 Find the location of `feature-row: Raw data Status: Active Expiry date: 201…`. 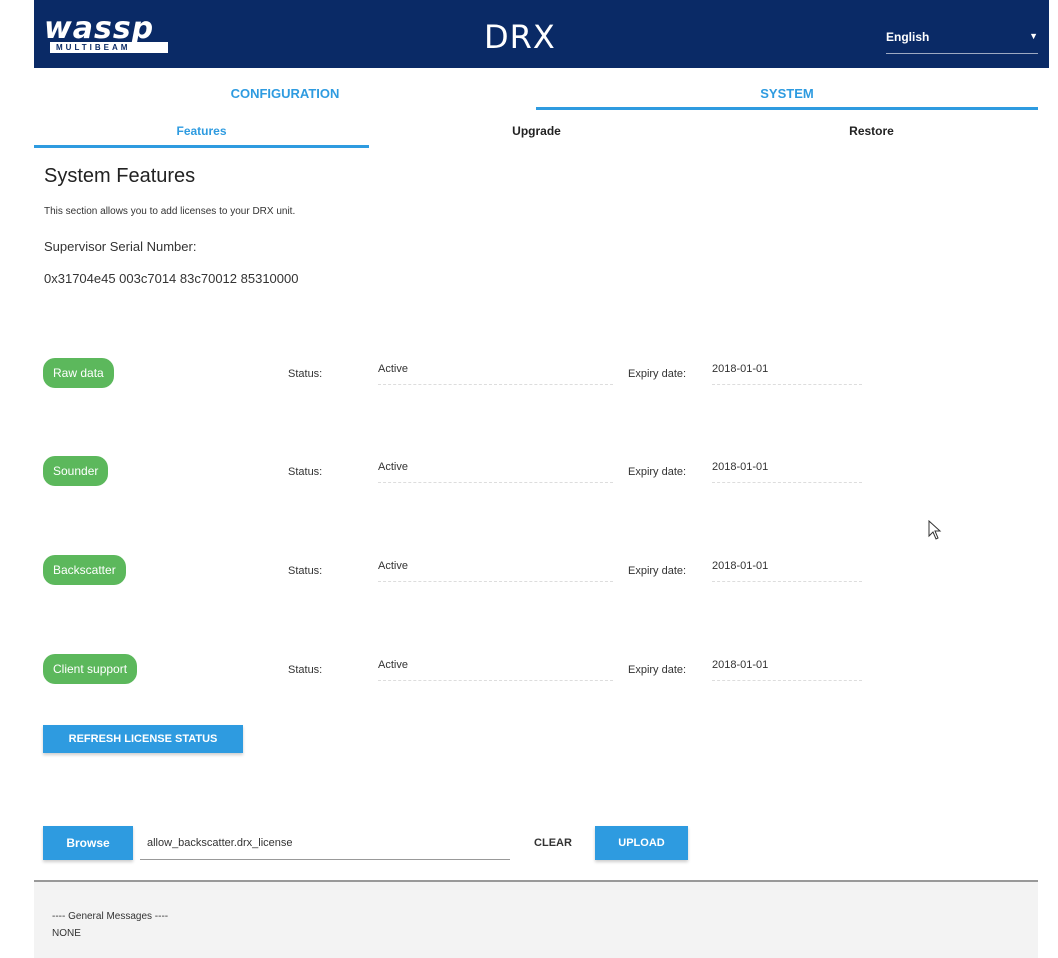

feature-row: Raw data Status: Active Expiry date: 201… is located at coordinates (493, 378).